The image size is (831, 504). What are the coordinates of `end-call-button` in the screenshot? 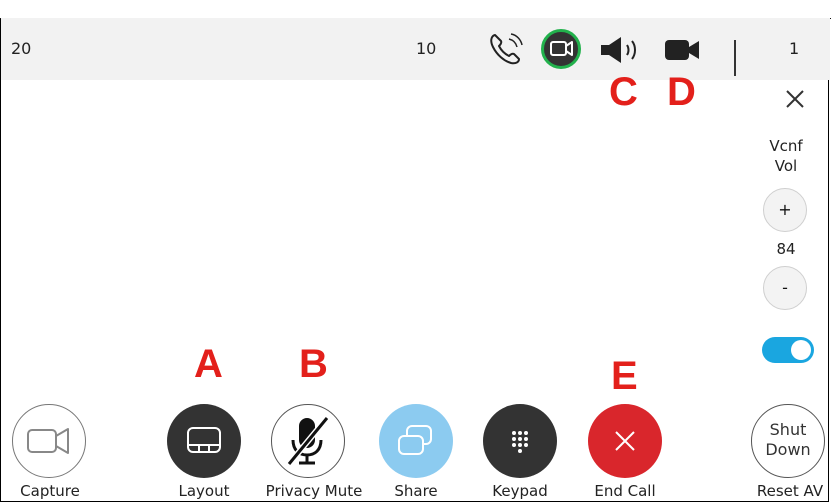 It's located at (625, 441).